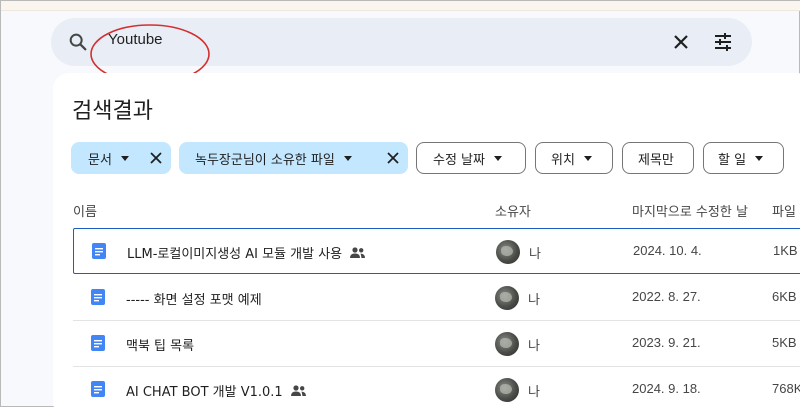  I want to click on file-name: AI CHAT BOT 개발 V1.0.1, so click(216, 390).